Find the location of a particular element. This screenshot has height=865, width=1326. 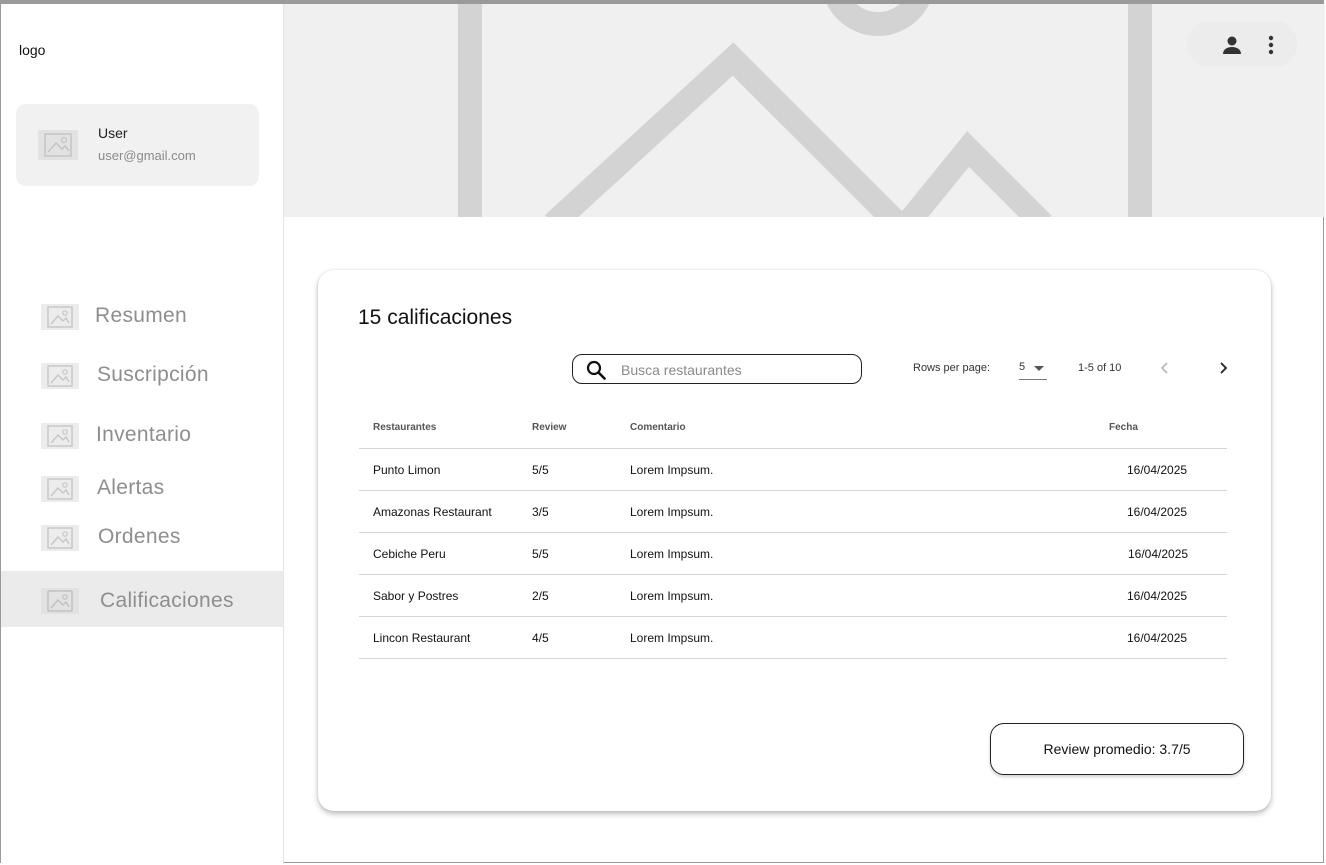

sidebar-item-suscripcion: Suscripción is located at coordinates (142, 375).